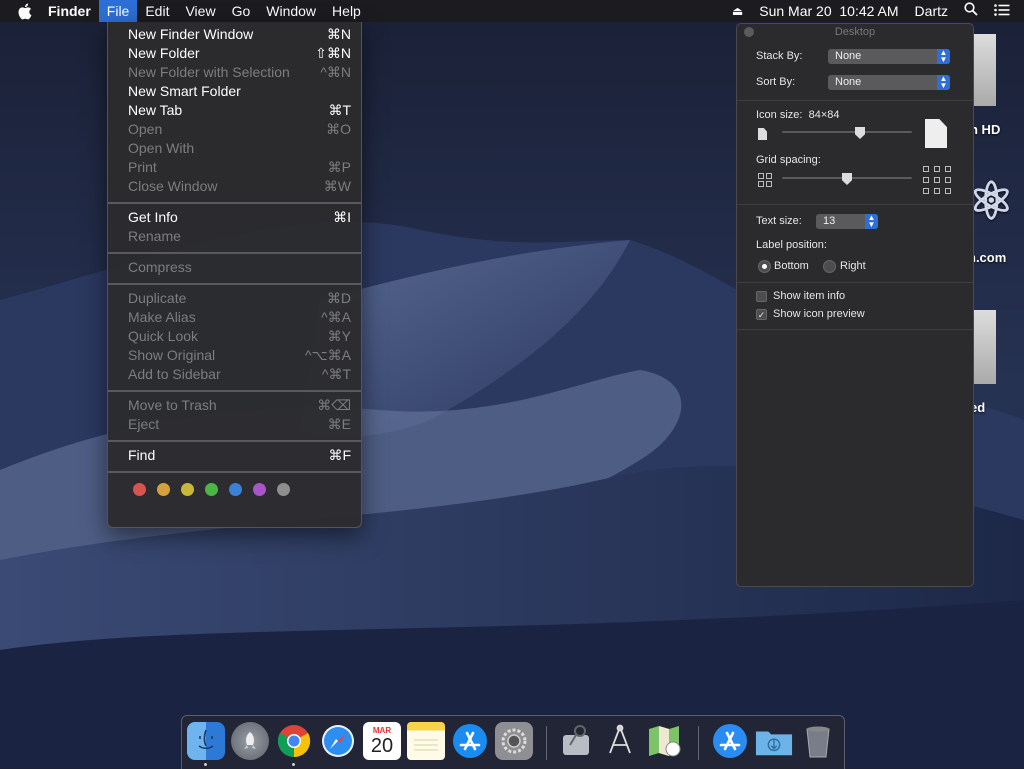 Image resolution: width=1024 pixels, height=769 pixels. Describe the element at coordinates (145, 129) in the screenshot. I see `menu-item-label: Open` at that location.